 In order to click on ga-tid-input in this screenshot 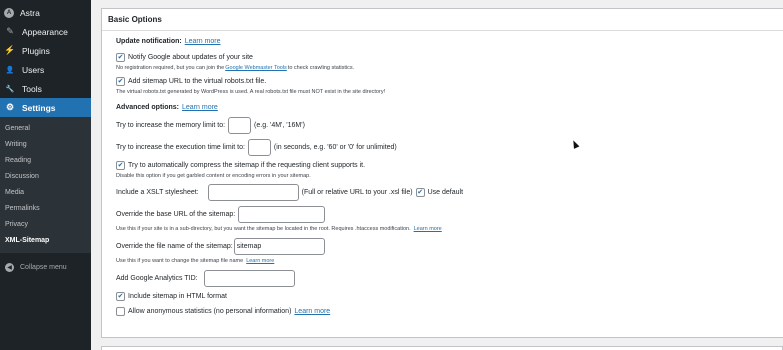, I will do `click(249, 278)`.